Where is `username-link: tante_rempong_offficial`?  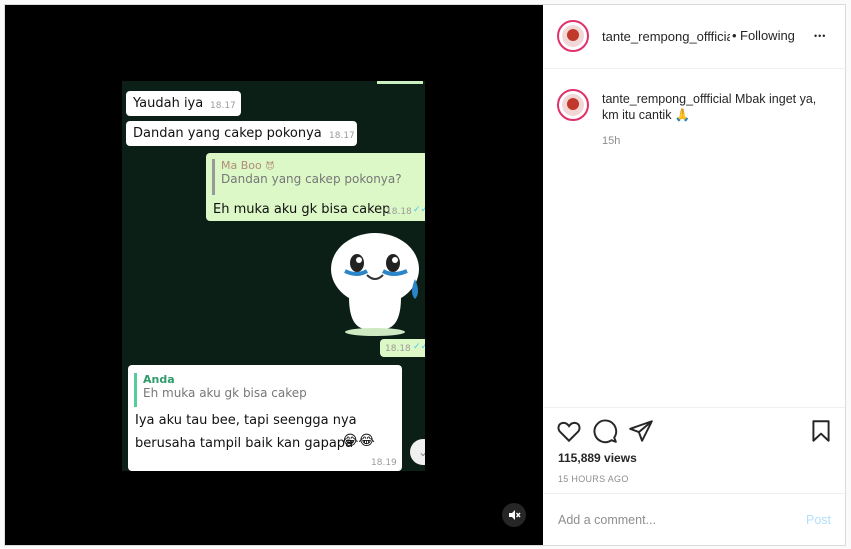
username-link: tante_rempong_offficial is located at coordinates (666, 36).